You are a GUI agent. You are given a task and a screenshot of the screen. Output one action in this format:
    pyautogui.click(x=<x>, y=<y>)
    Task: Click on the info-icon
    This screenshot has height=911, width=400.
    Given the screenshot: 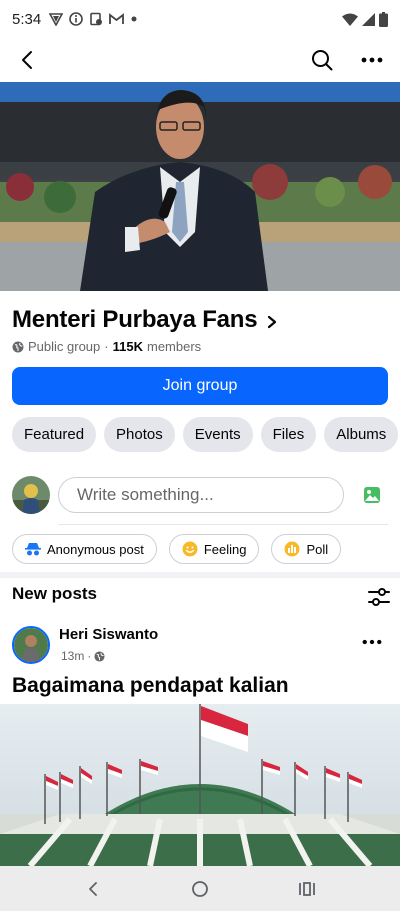 What is the action you would take?
    pyautogui.click(x=76, y=19)
    